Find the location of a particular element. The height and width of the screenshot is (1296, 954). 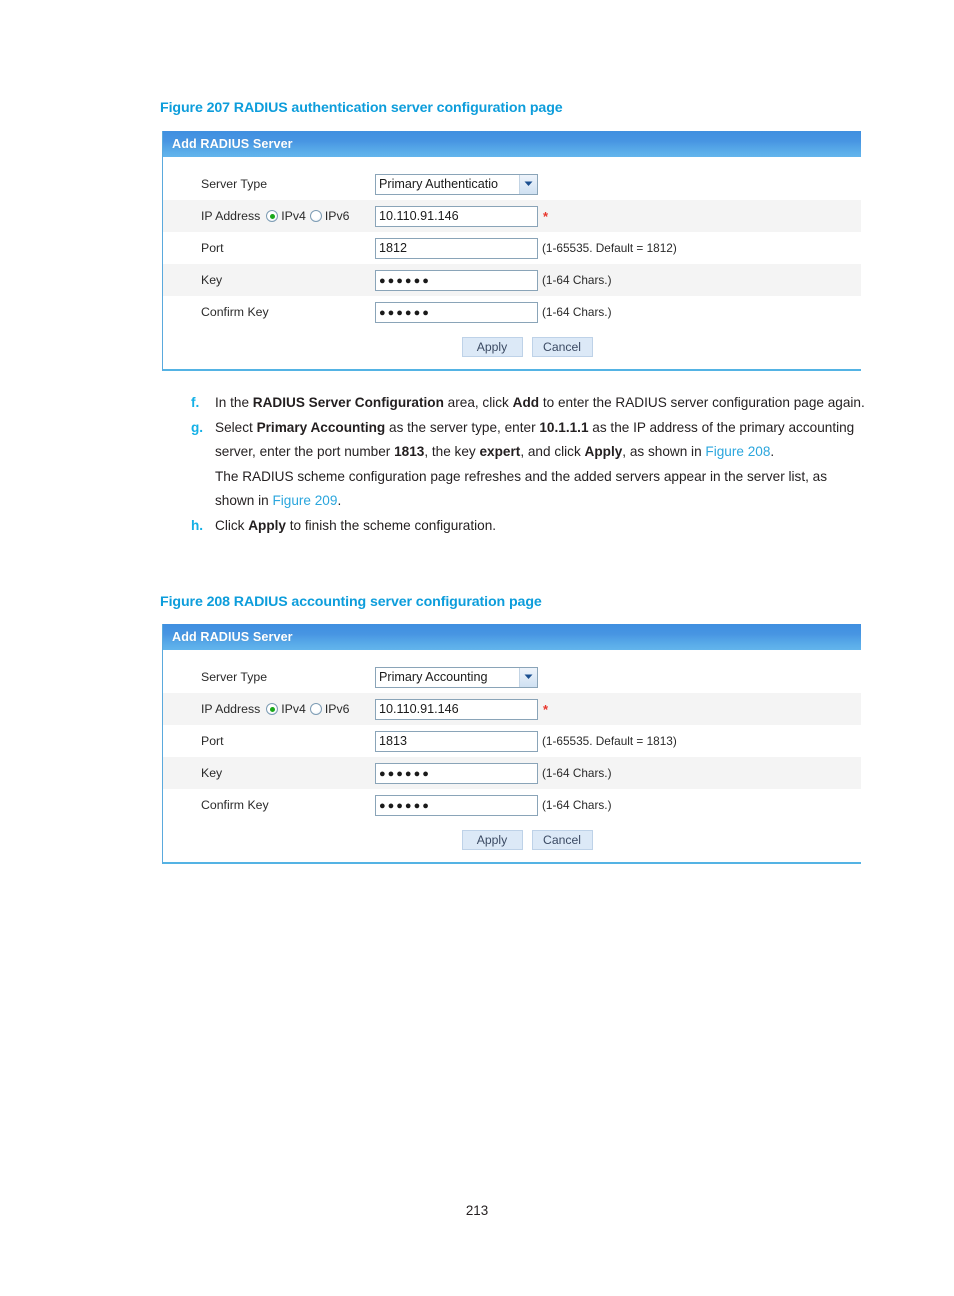

server-type-value-acct: Primary Accounting is located at coordinates (433, 677).